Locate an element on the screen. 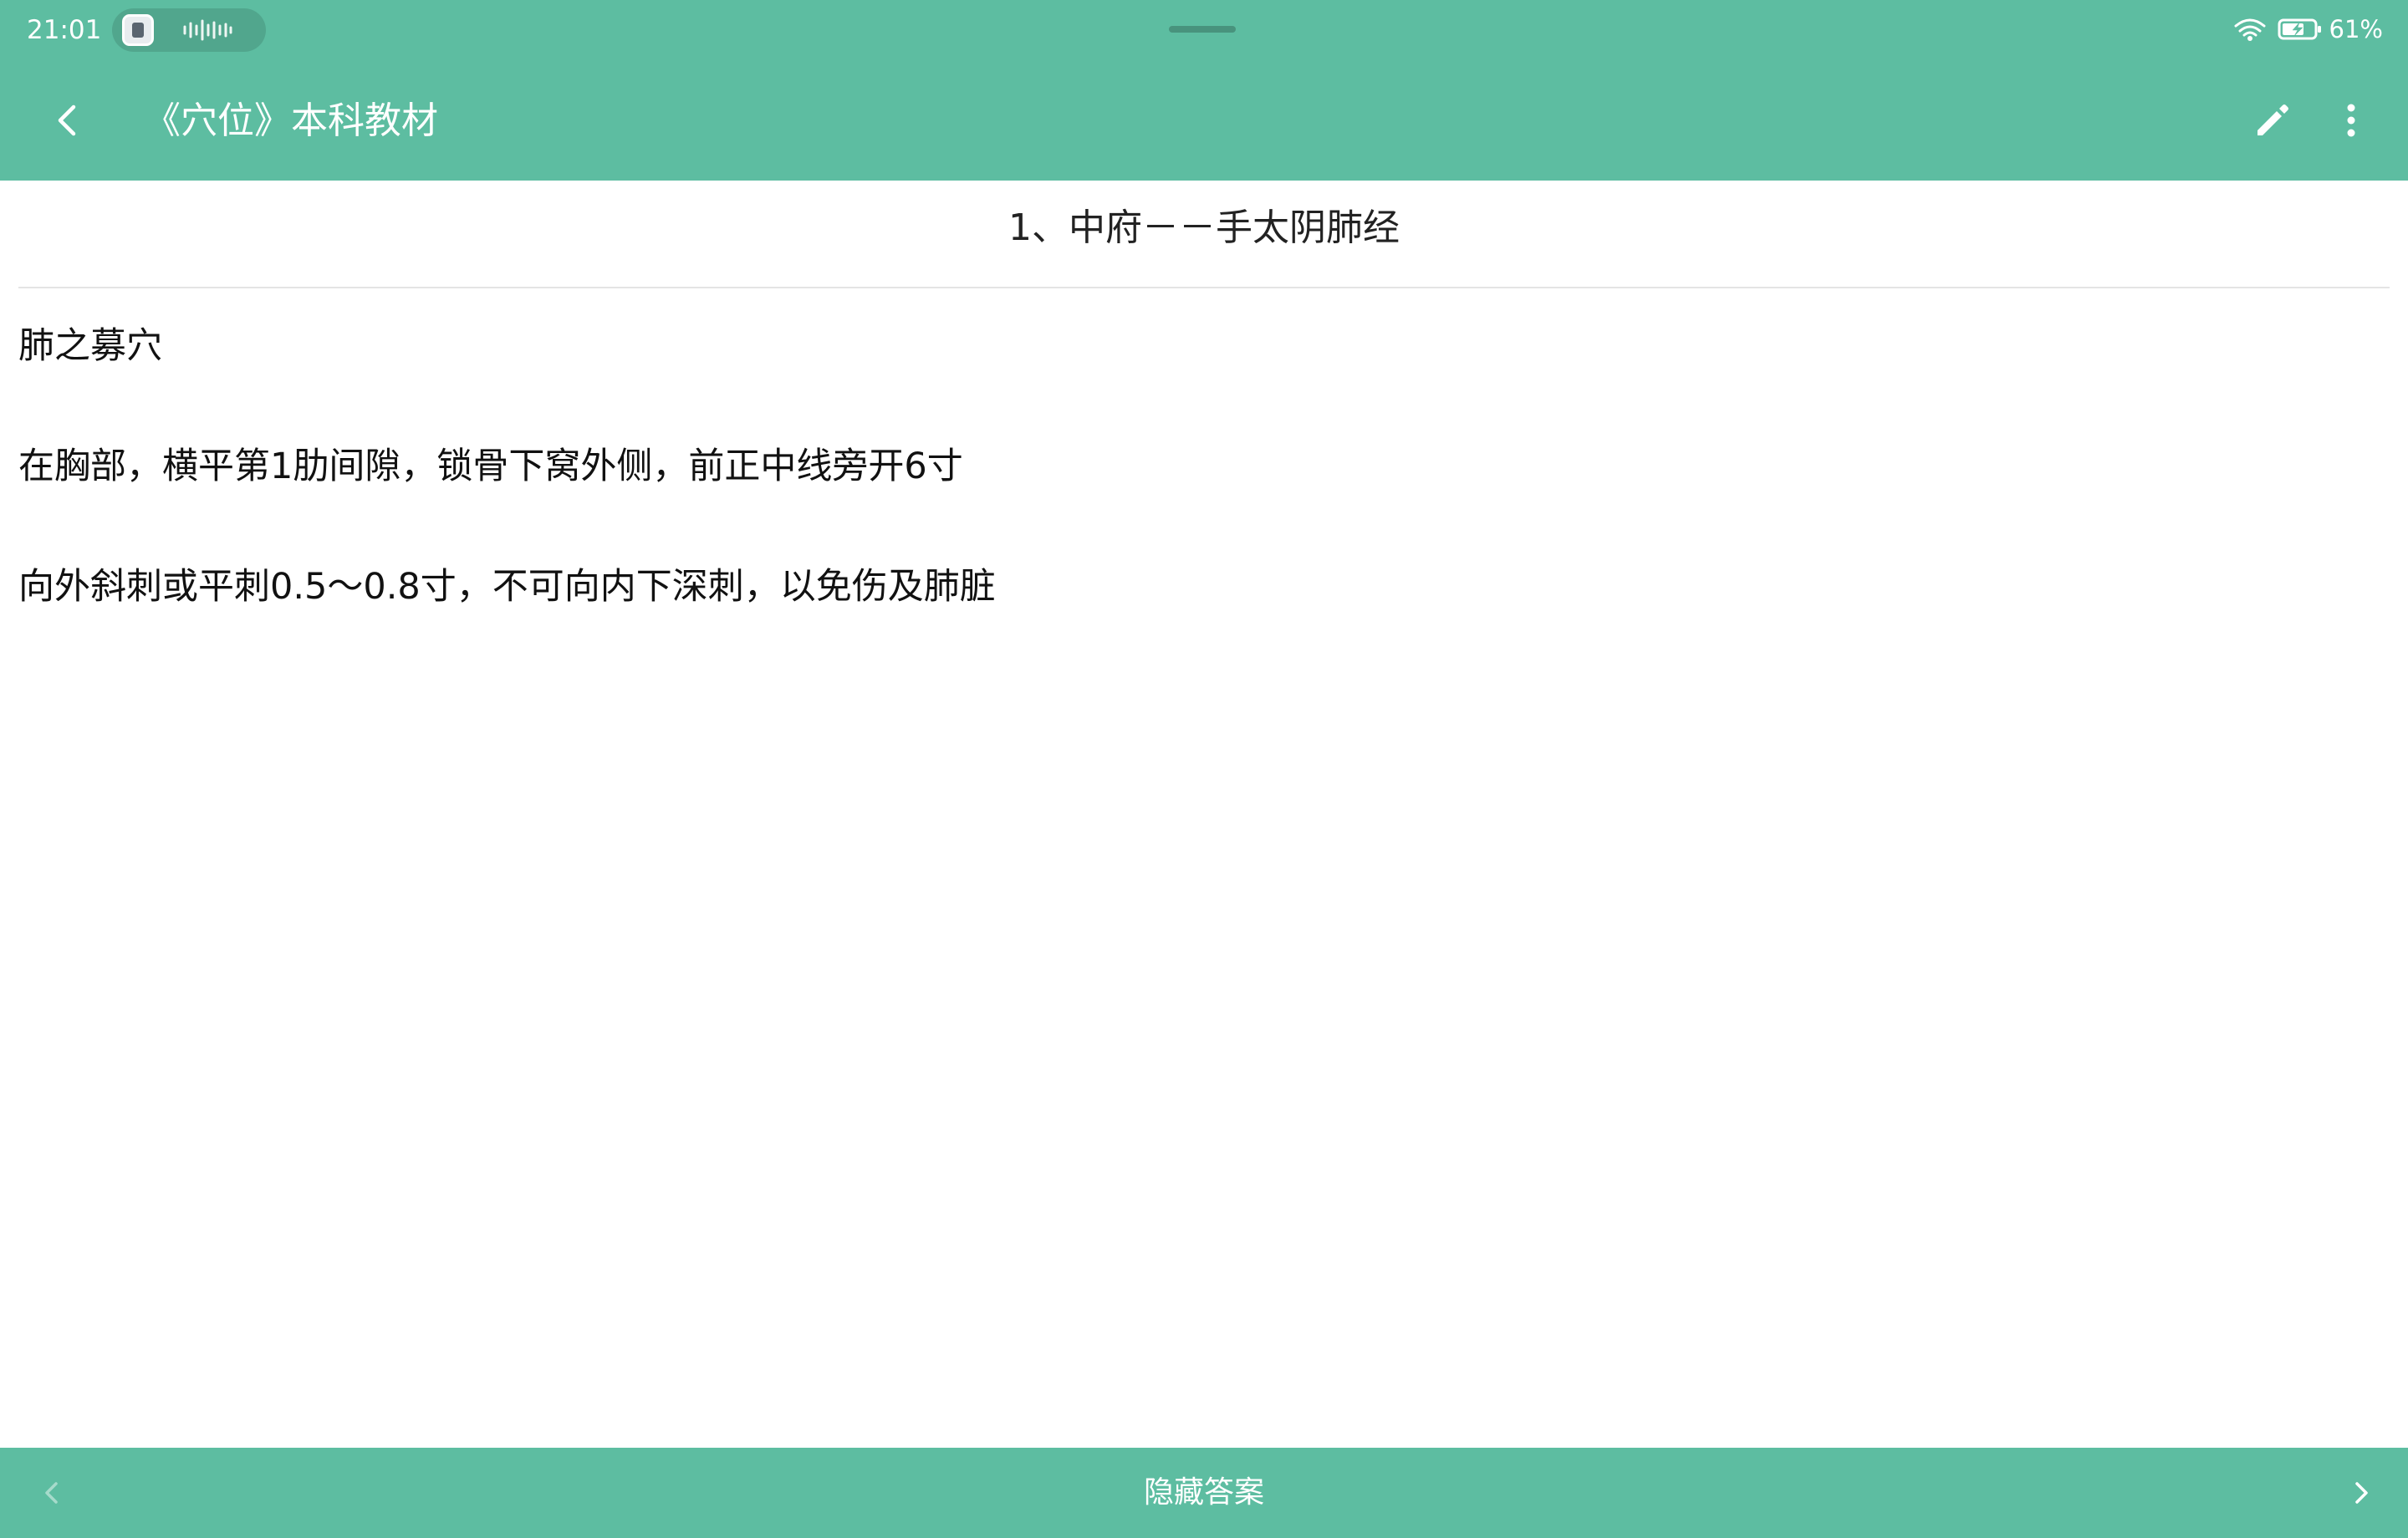  app-title: 《穴位》本科教材 is located at coordinates (291, 120).